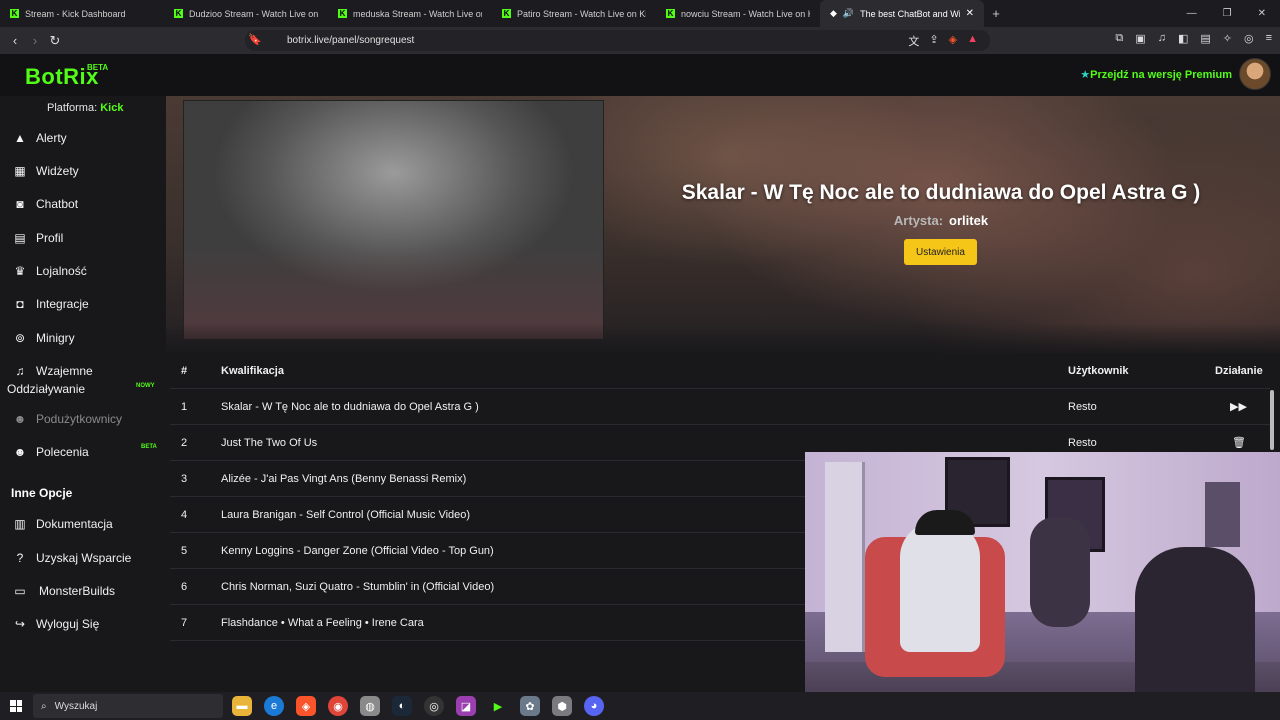  What do you see at coordinates (20, 338) in the screenshot?
I see `gamepad-icon: ⊚` at bounding box center [20, 338].